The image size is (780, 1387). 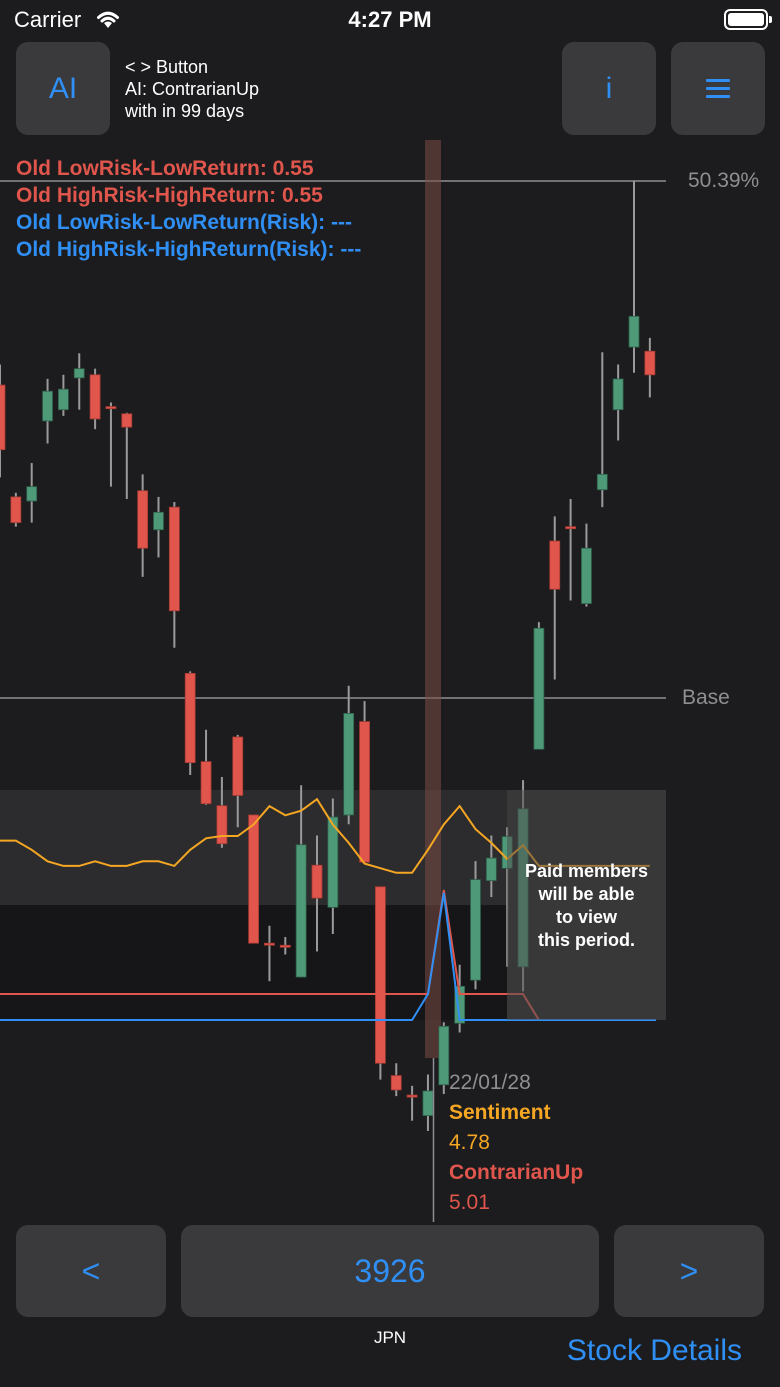 I want to click on market-label: JPN, so click(x=390, y=1337).